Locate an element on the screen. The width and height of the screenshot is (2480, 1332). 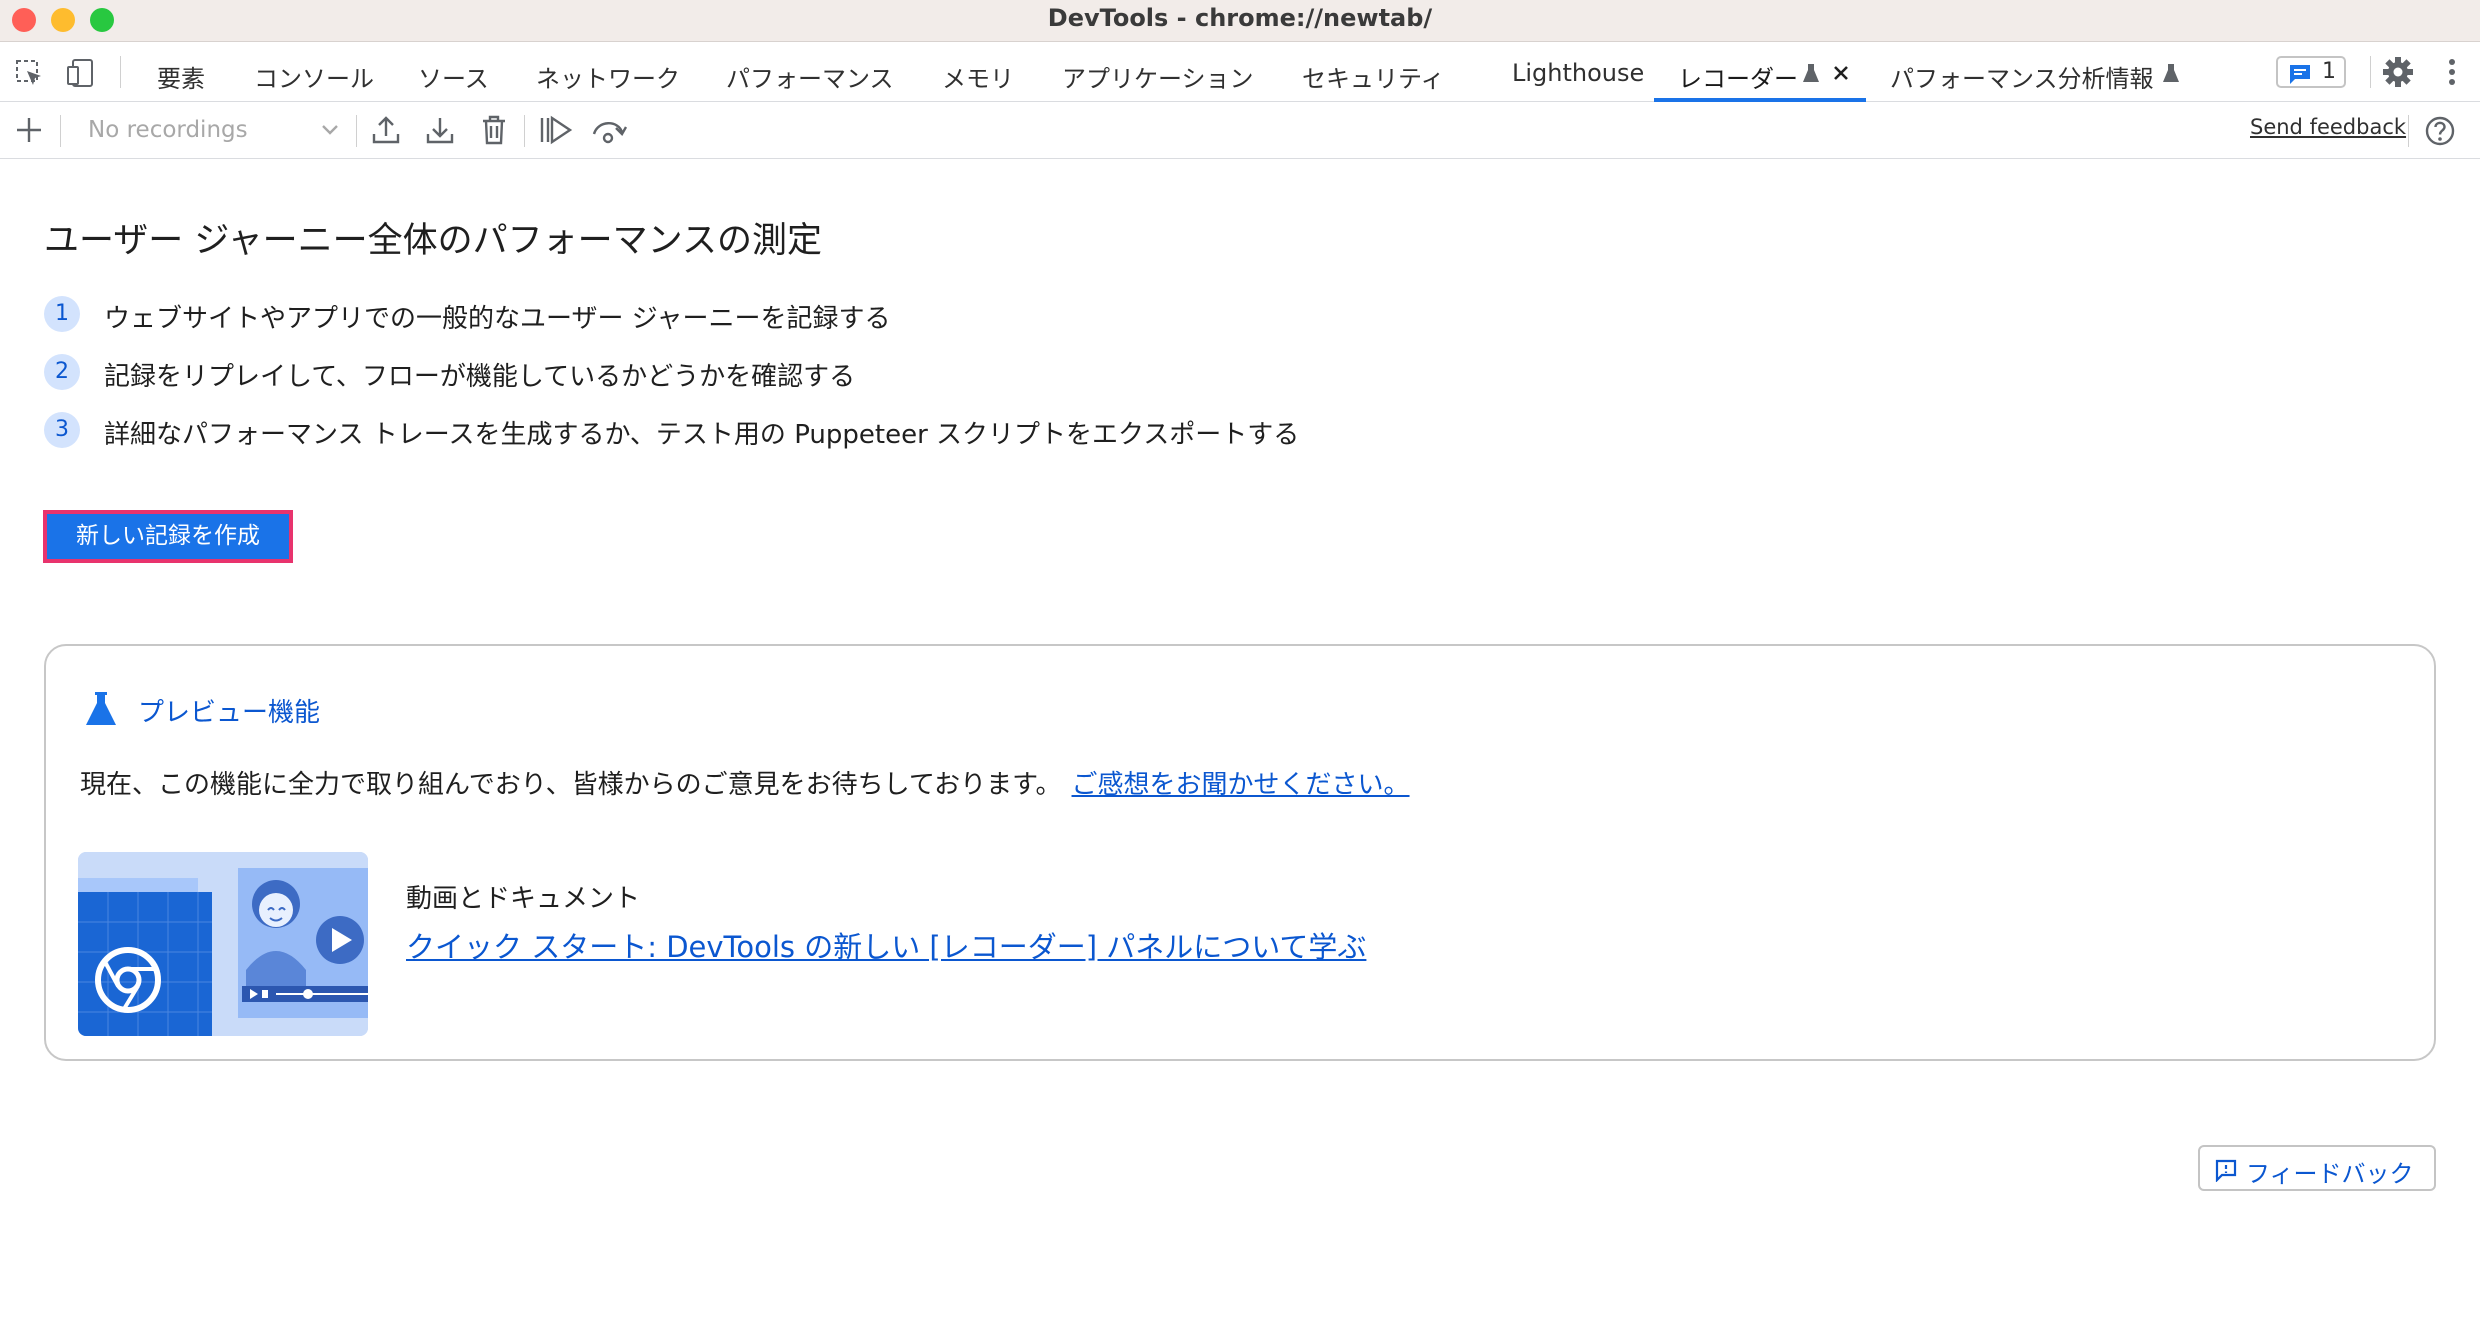
add-recording-icon is located at coordinates (29, 130).